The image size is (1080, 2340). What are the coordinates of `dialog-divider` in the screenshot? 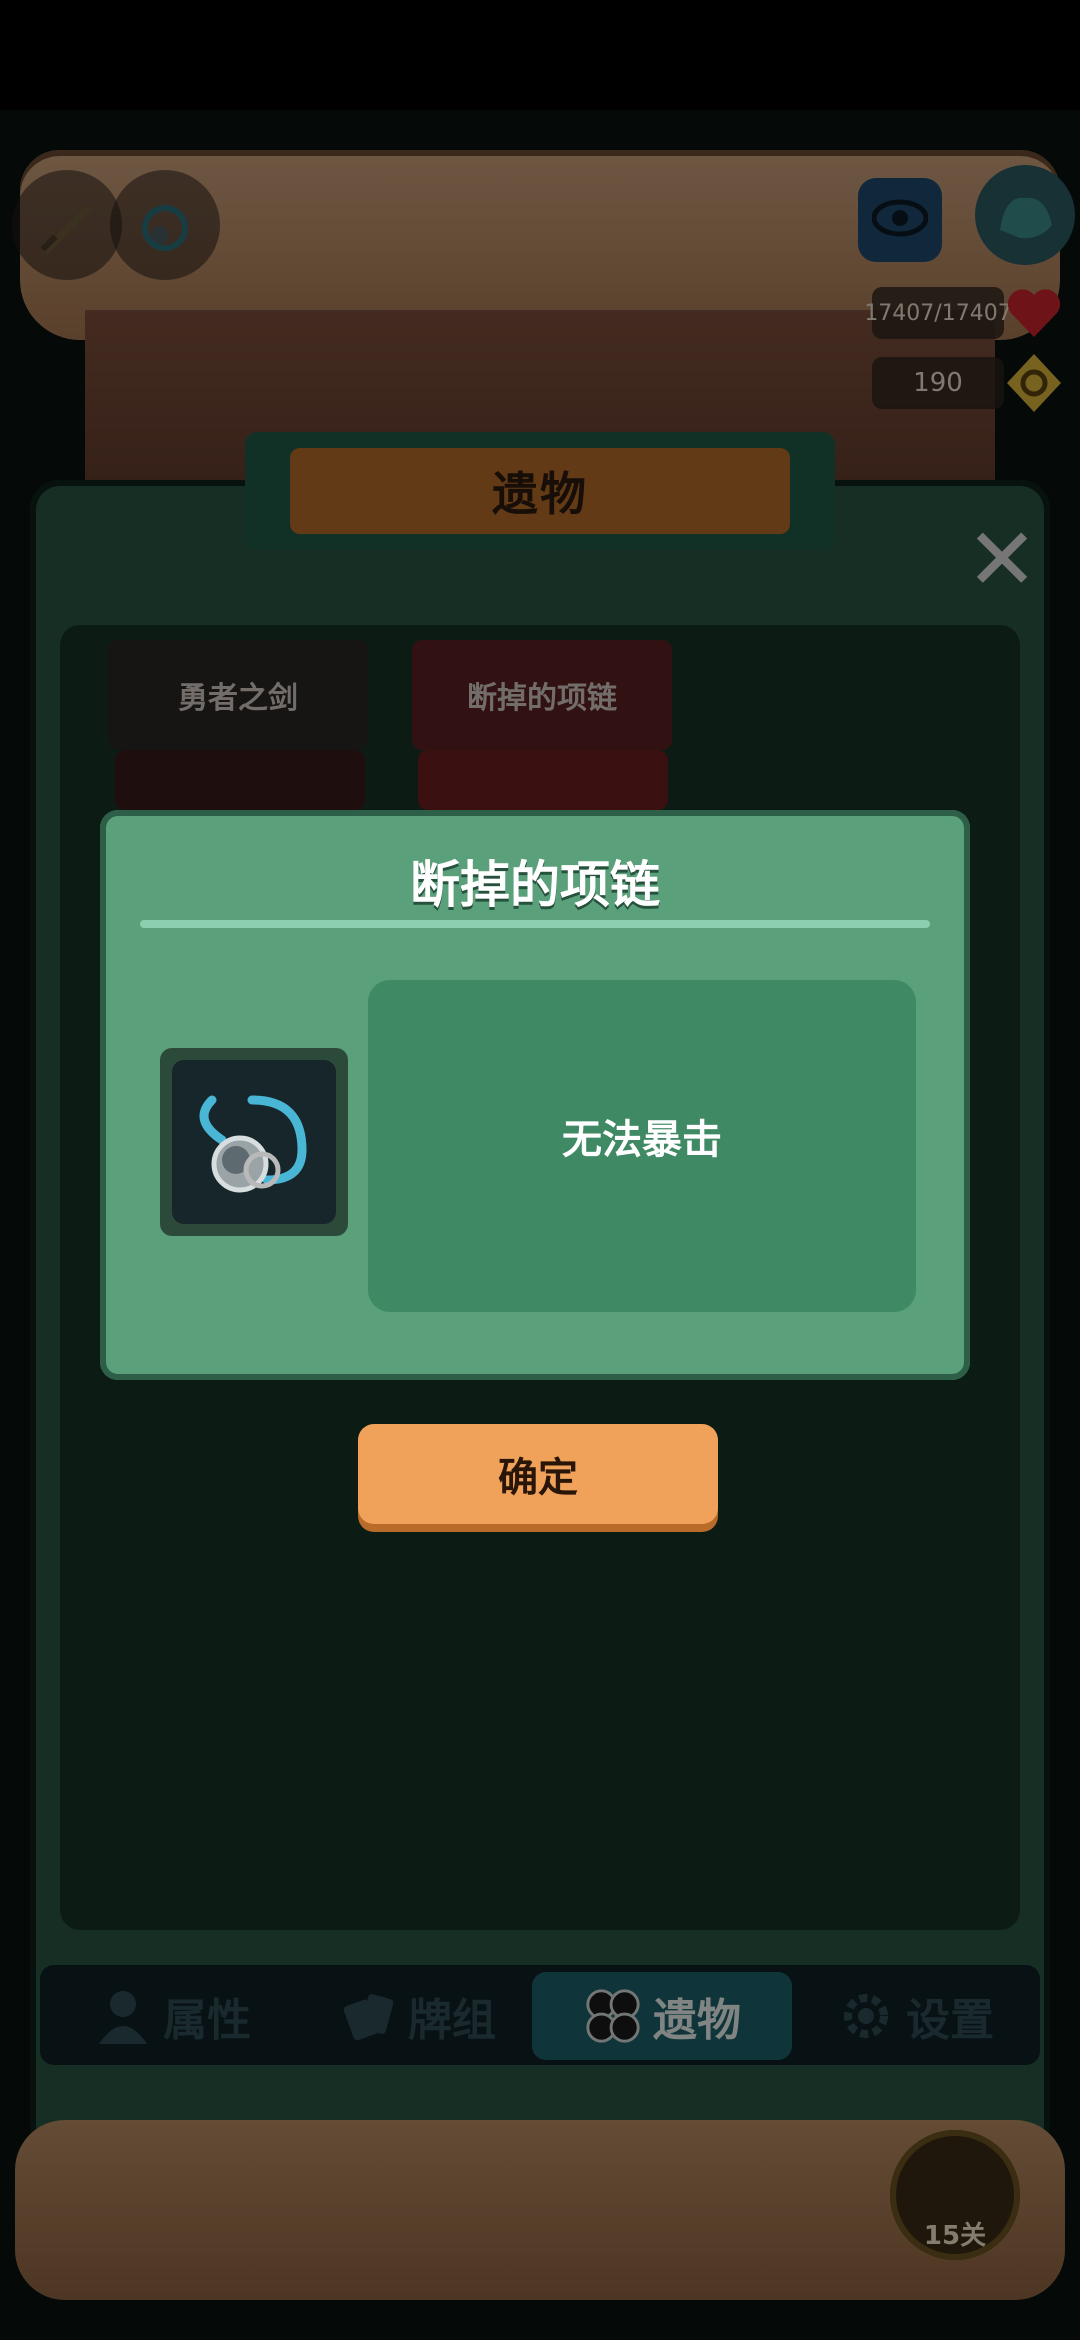 It's located at (535, 924).